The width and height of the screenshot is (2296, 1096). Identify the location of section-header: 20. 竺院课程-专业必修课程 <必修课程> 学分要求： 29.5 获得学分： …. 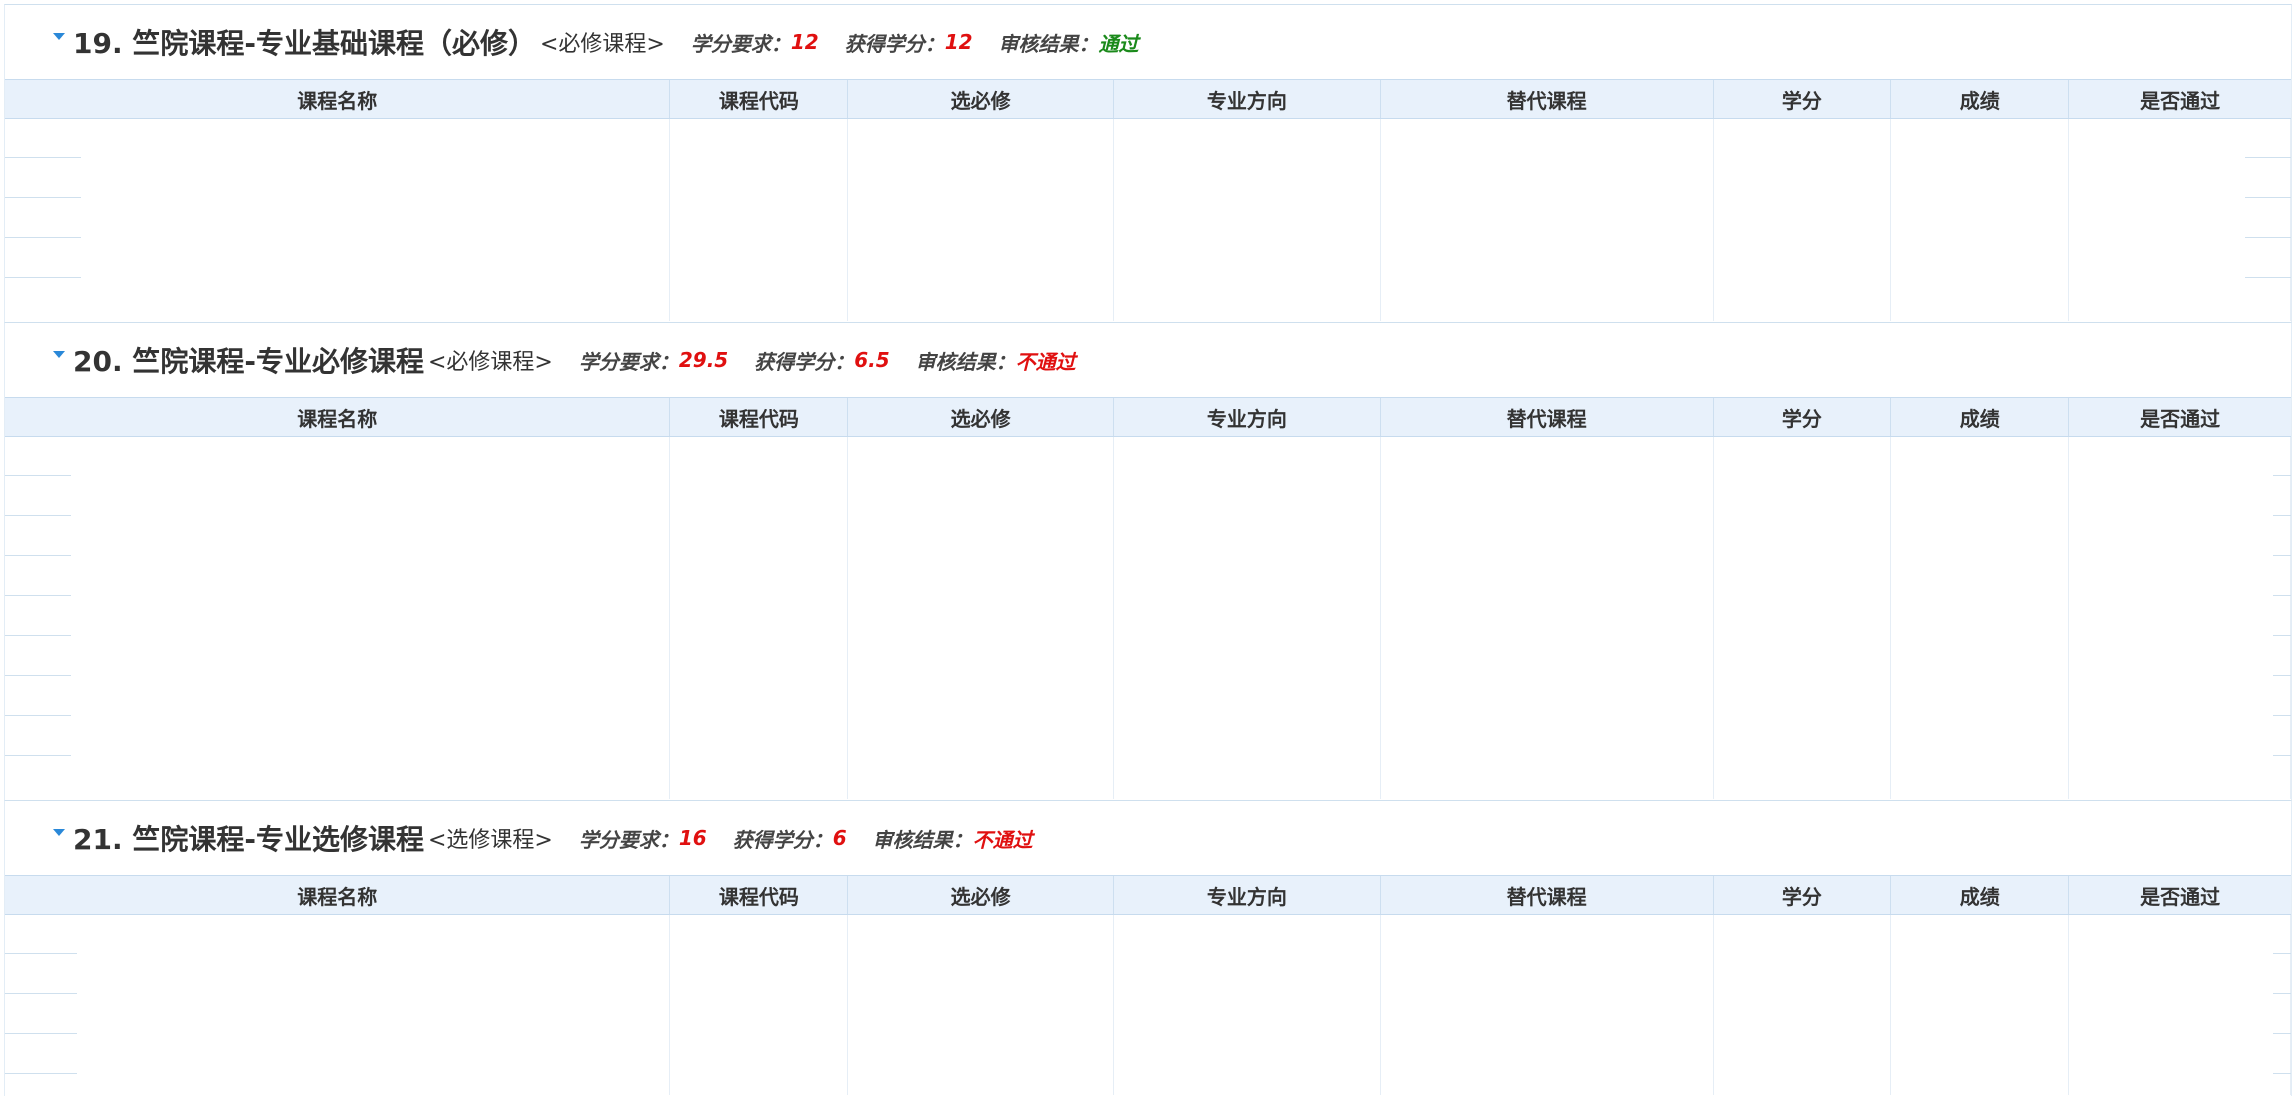
(1148, 360).